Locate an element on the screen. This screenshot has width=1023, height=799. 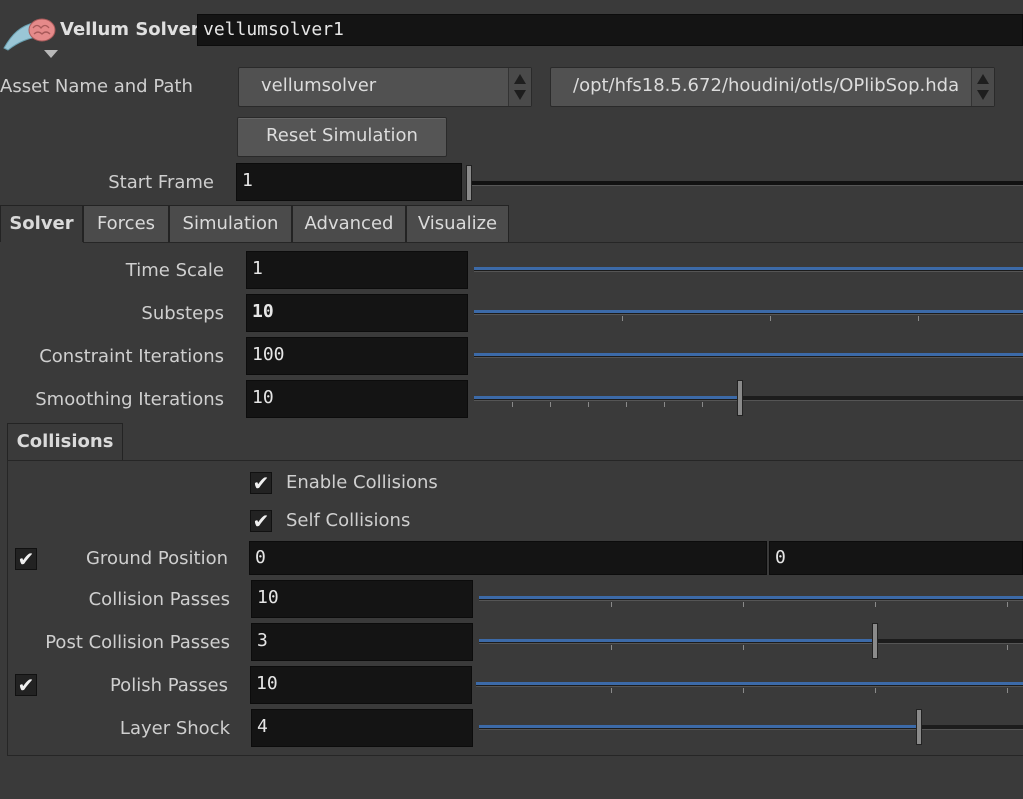
substeps-field: 10 is located at coordinates (357, 313).